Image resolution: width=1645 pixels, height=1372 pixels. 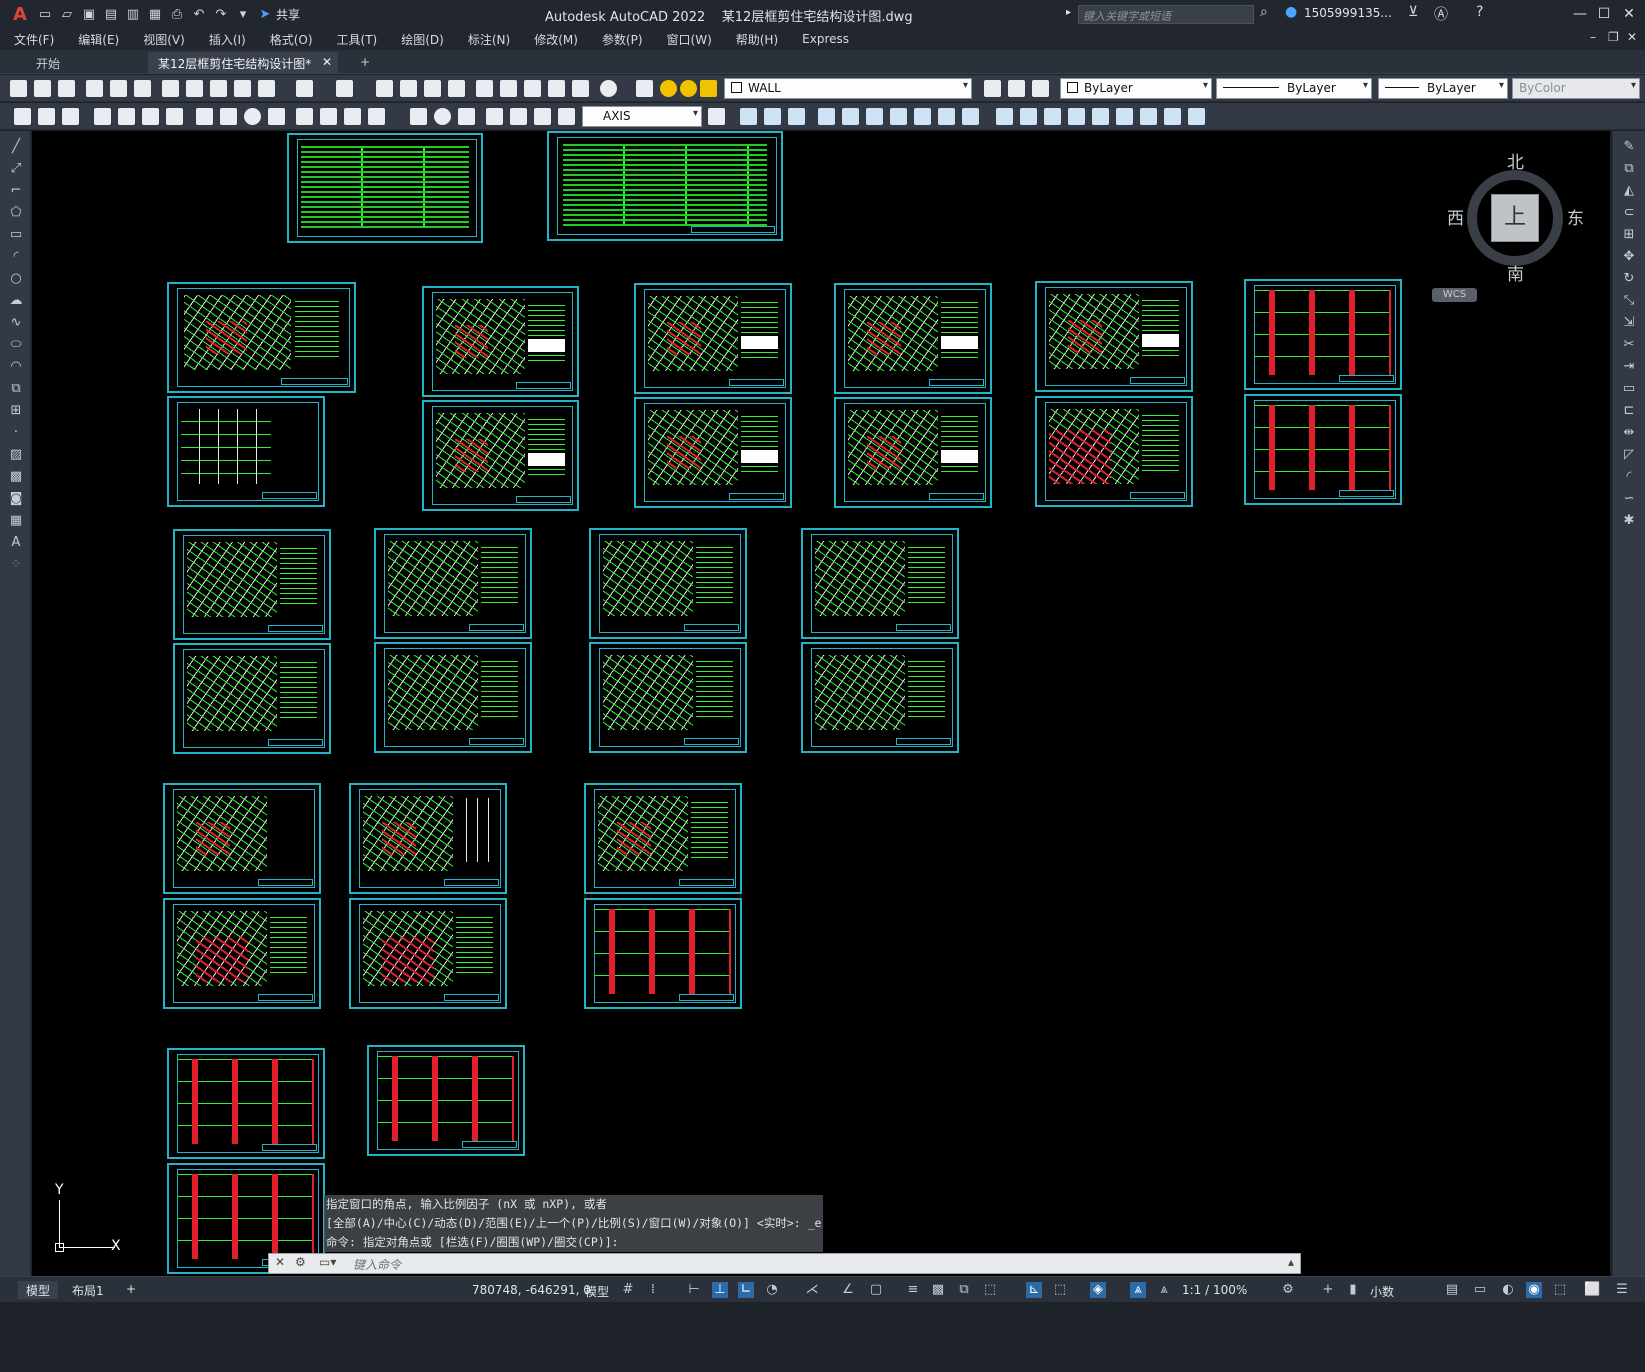 What do you see at coordinates (1264, 12) in the screenshot?
I see `search-icon: ⌕` at bounding box center [1264, 12].